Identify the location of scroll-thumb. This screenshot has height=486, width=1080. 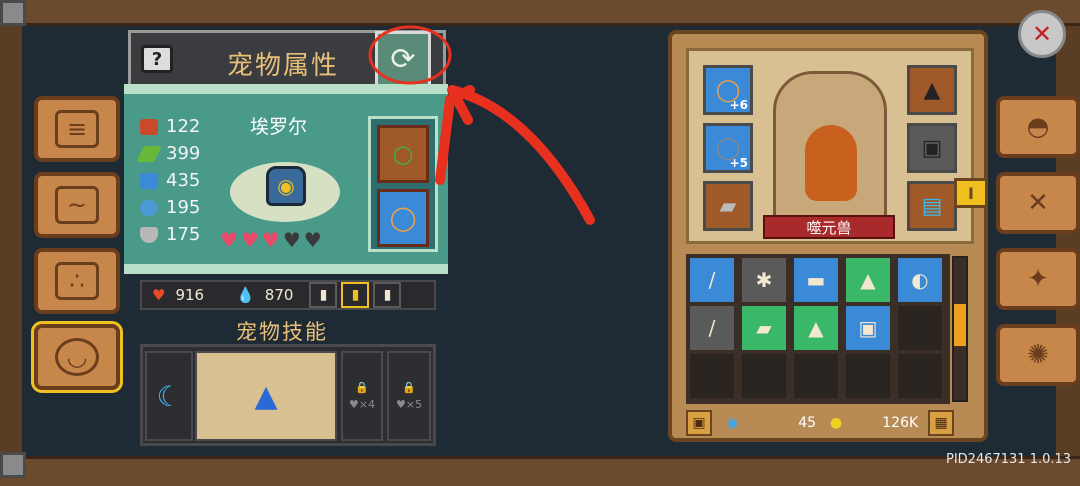
(960, 325).